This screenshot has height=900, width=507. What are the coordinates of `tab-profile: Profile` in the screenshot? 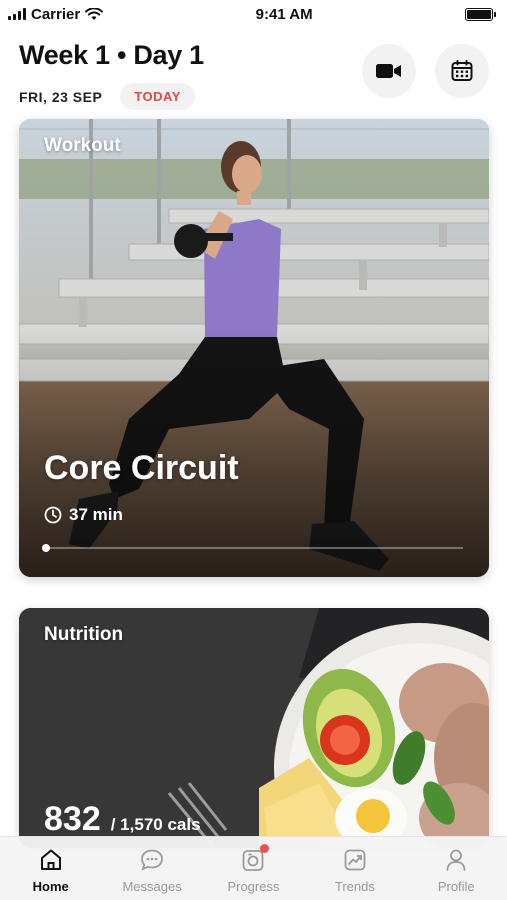 It's located at (456, 870).